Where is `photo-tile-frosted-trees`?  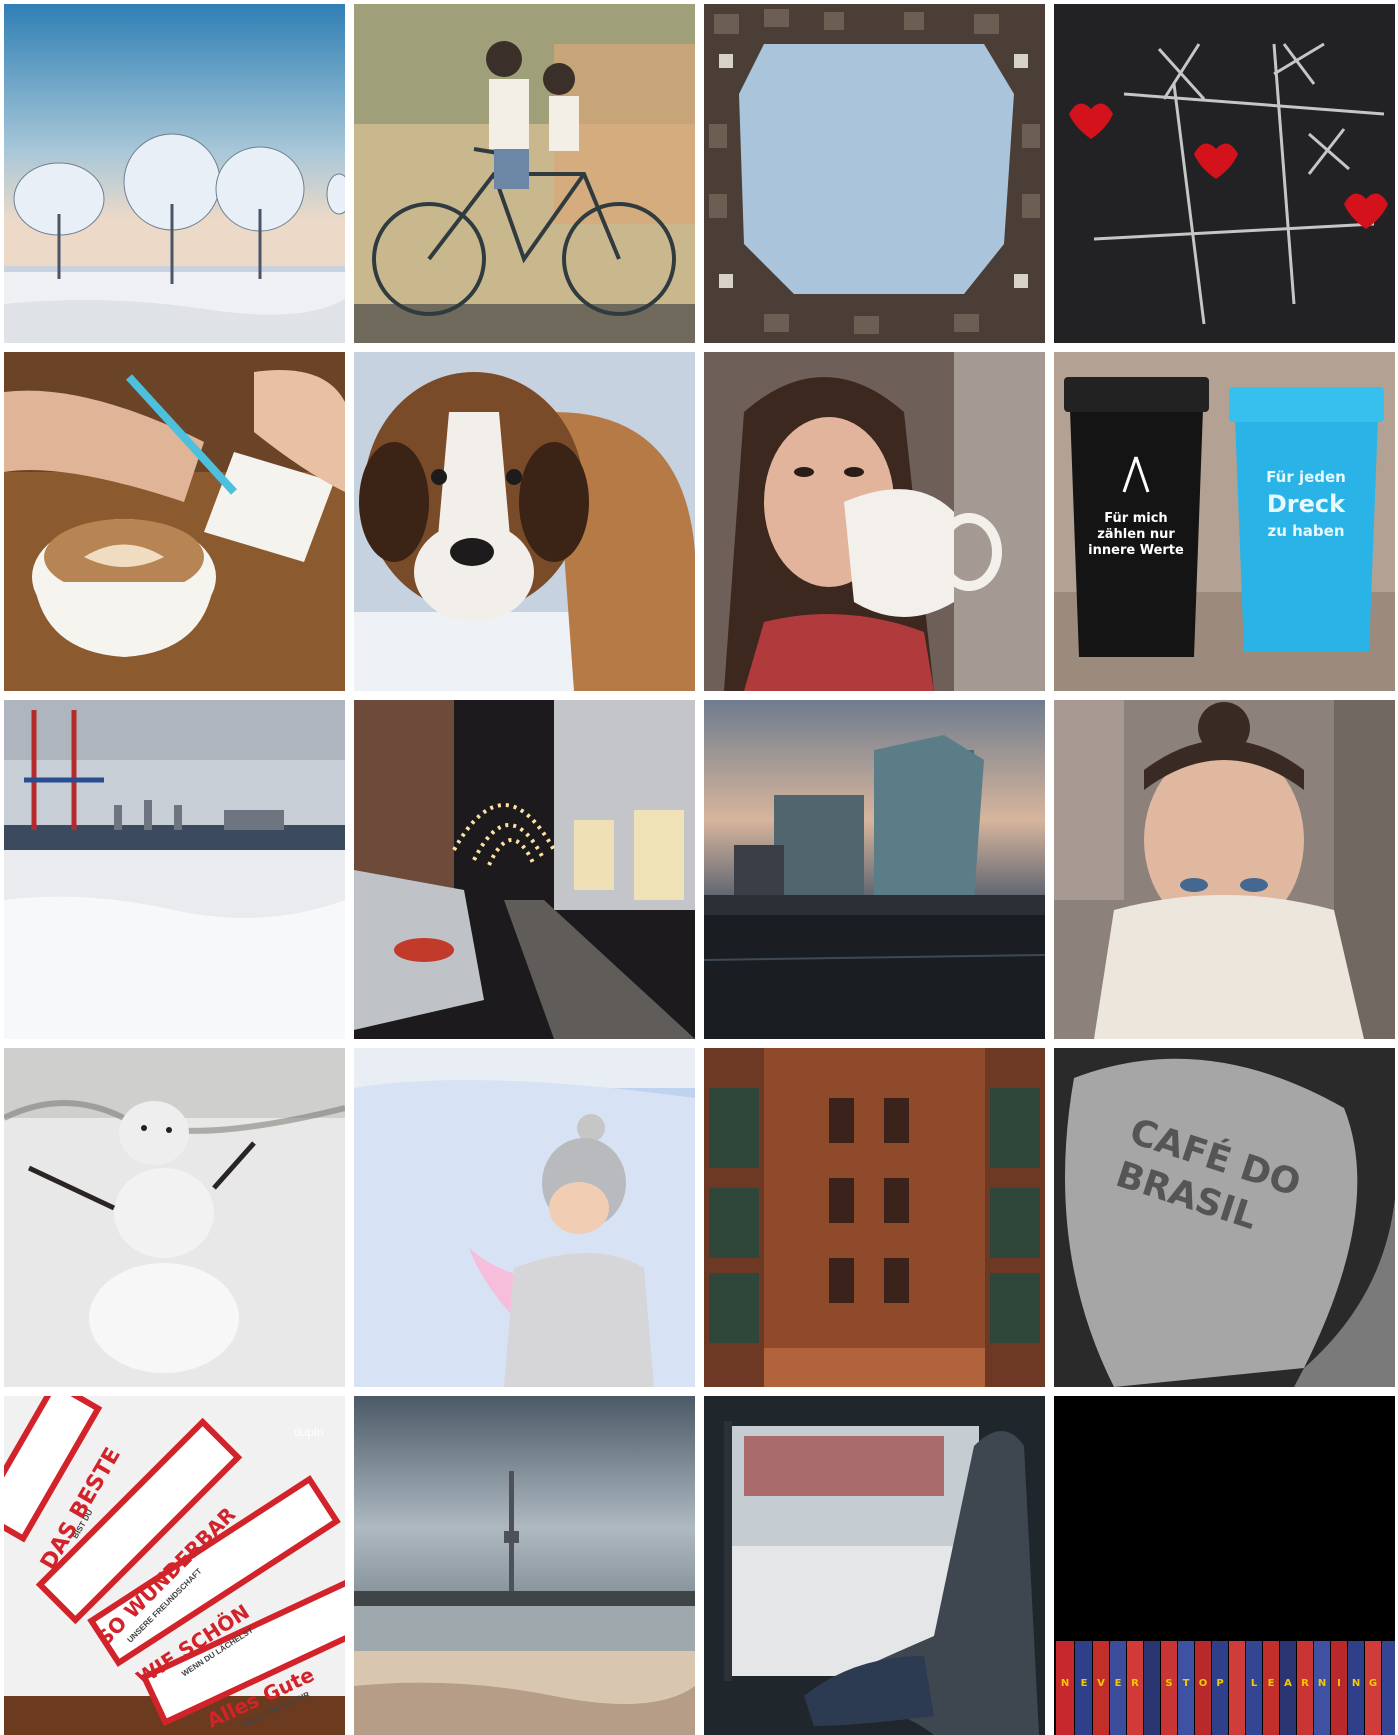
photo-tile-frosted-trees is located at coordinates (174, 173).